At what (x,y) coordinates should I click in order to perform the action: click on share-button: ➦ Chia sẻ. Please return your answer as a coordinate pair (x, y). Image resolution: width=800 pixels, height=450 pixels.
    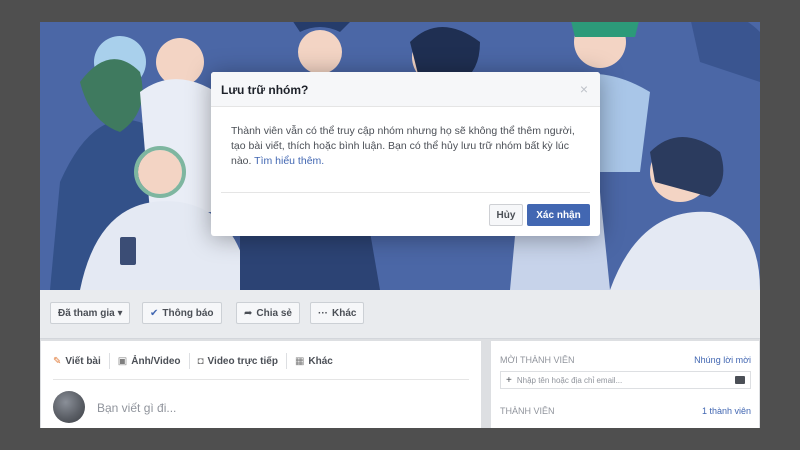
    Looking at the image, I should click on (268, 313).